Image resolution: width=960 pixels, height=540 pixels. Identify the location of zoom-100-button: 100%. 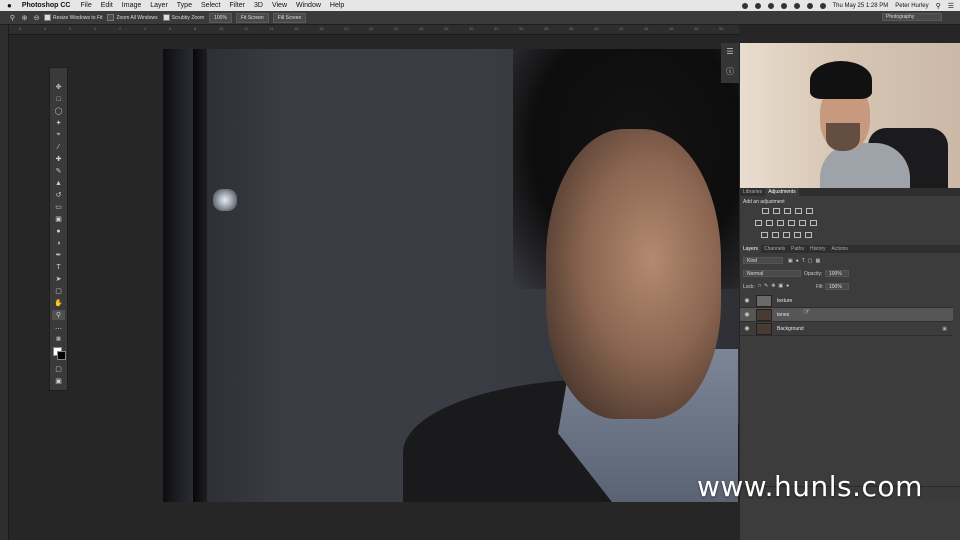
(220, 17).